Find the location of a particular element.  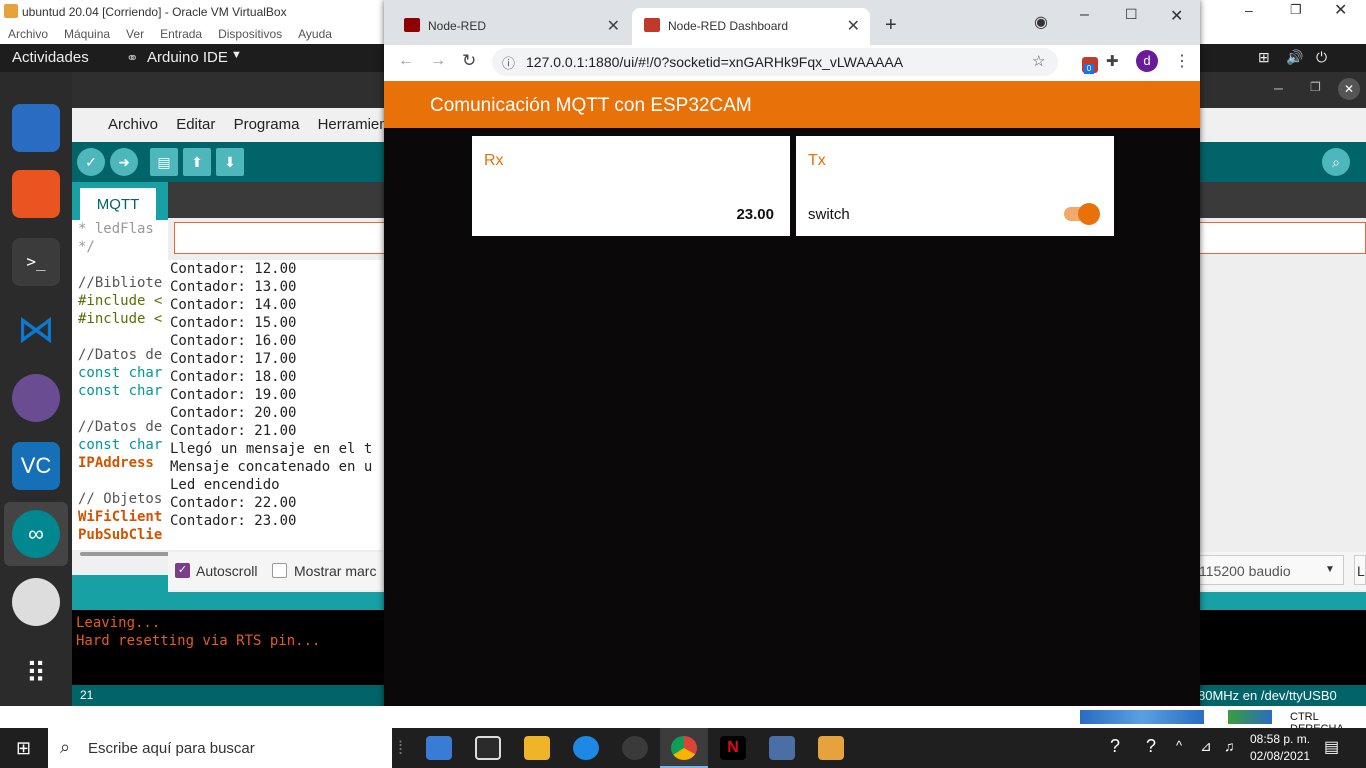

software-icon is located at coordinates (36, 194).